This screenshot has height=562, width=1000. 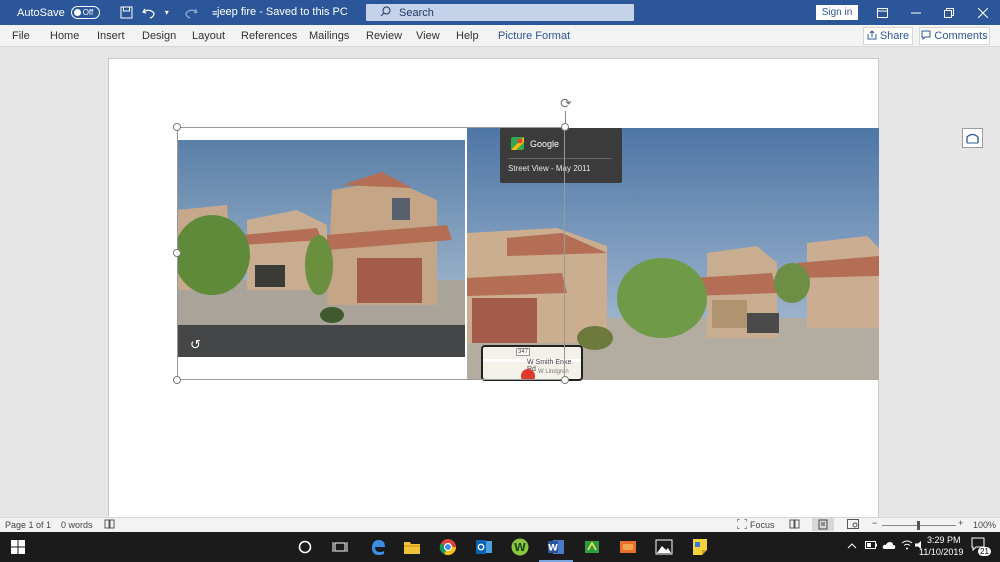 What do you see at coordinates (961, 36) in the screenshot?
I see `comments-label: Comments` at bounding box center [961, 36].